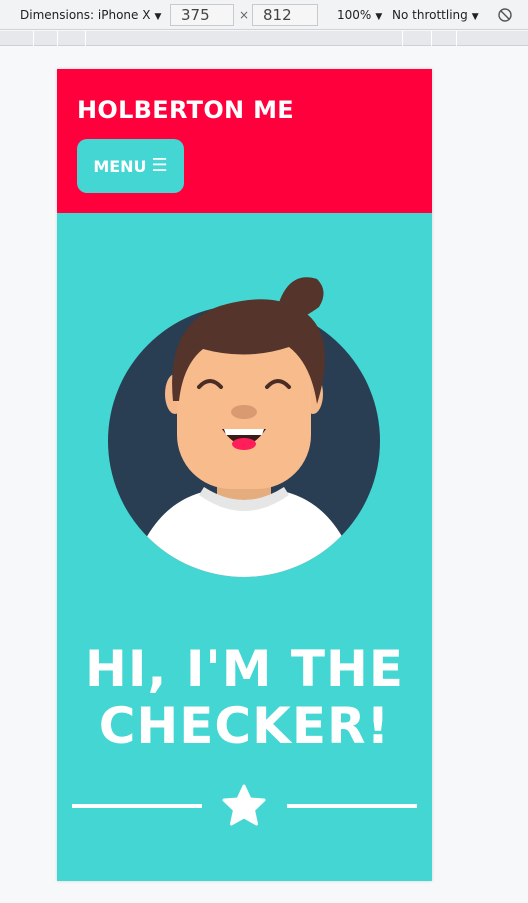 The image size is (528, 903). I want to click on divider-line-left, so click(137, 806).